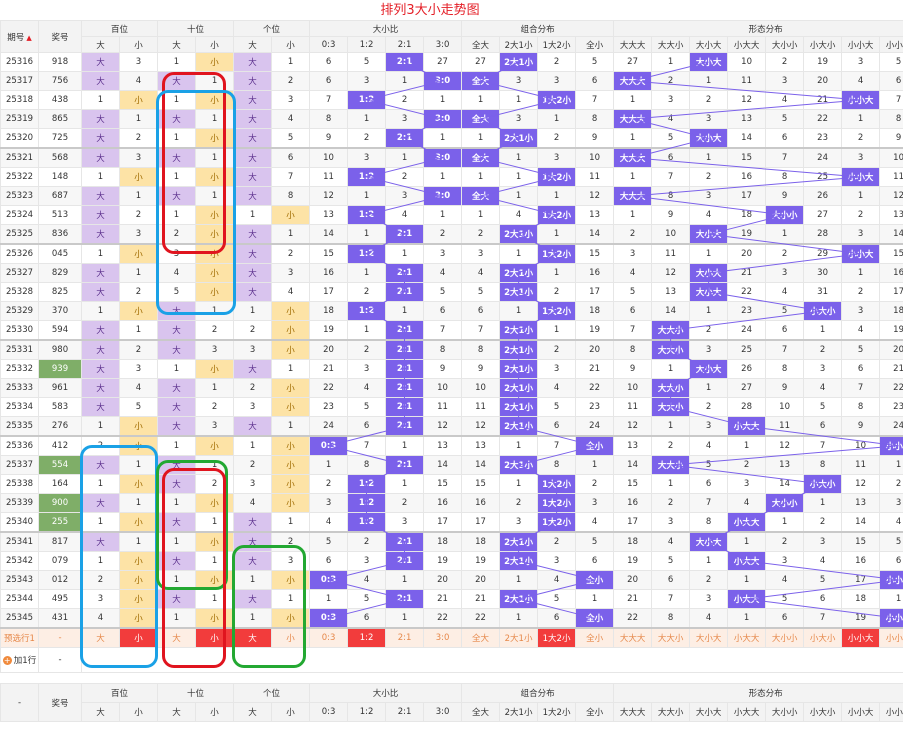 The width and height of the screenshot is (903, 745). Describe the element at coordinates (709, 637) in the screenshot. I see `preselect-option: 大小大` at that location.